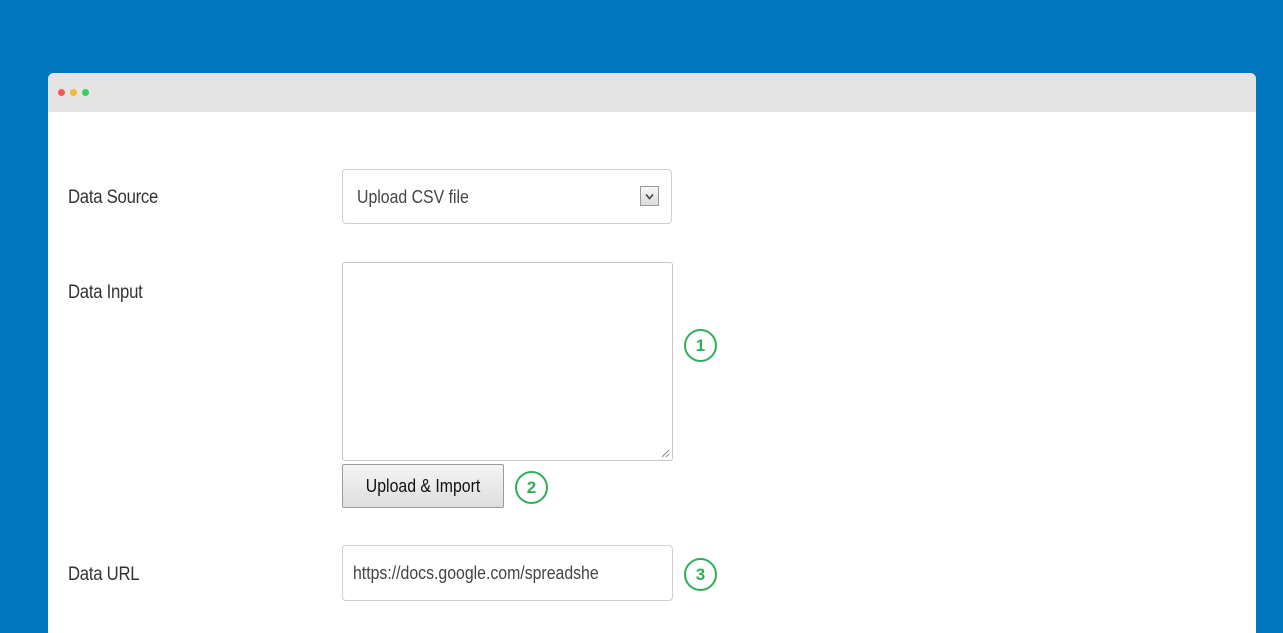  What do you see at coordinates (700, 345) in the screenshot?
I see `step-1-badge: 1` at bounding box center [700, 345].